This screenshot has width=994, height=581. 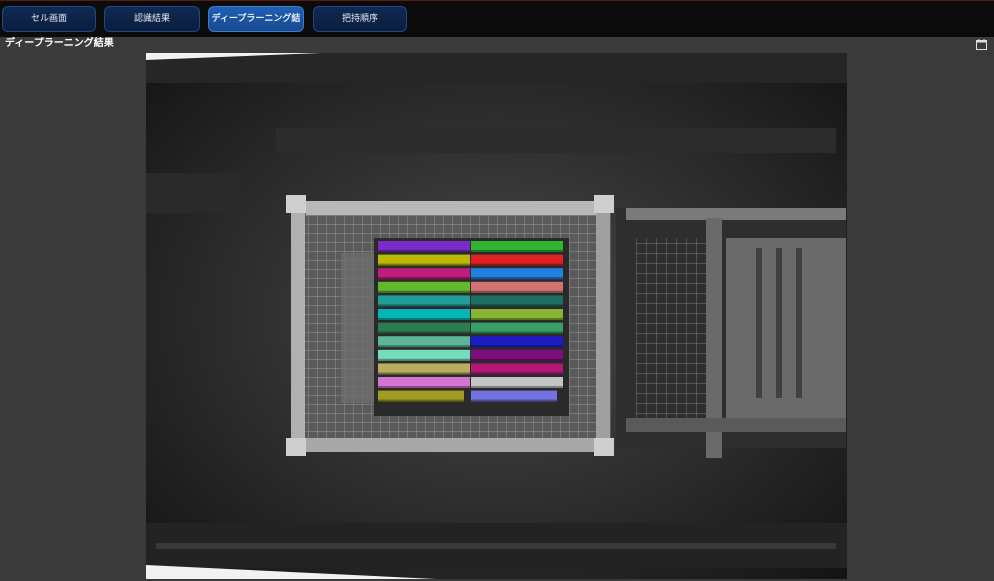 I want to click on section-header-bar, so click(x=497, y=44).